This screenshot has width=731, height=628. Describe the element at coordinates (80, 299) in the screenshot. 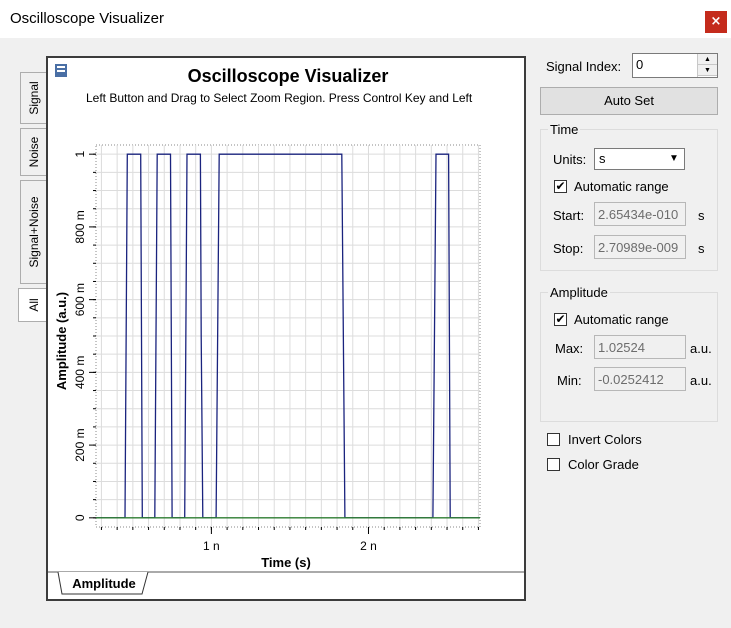

I see `y-tick-label: 600 m` at that location.